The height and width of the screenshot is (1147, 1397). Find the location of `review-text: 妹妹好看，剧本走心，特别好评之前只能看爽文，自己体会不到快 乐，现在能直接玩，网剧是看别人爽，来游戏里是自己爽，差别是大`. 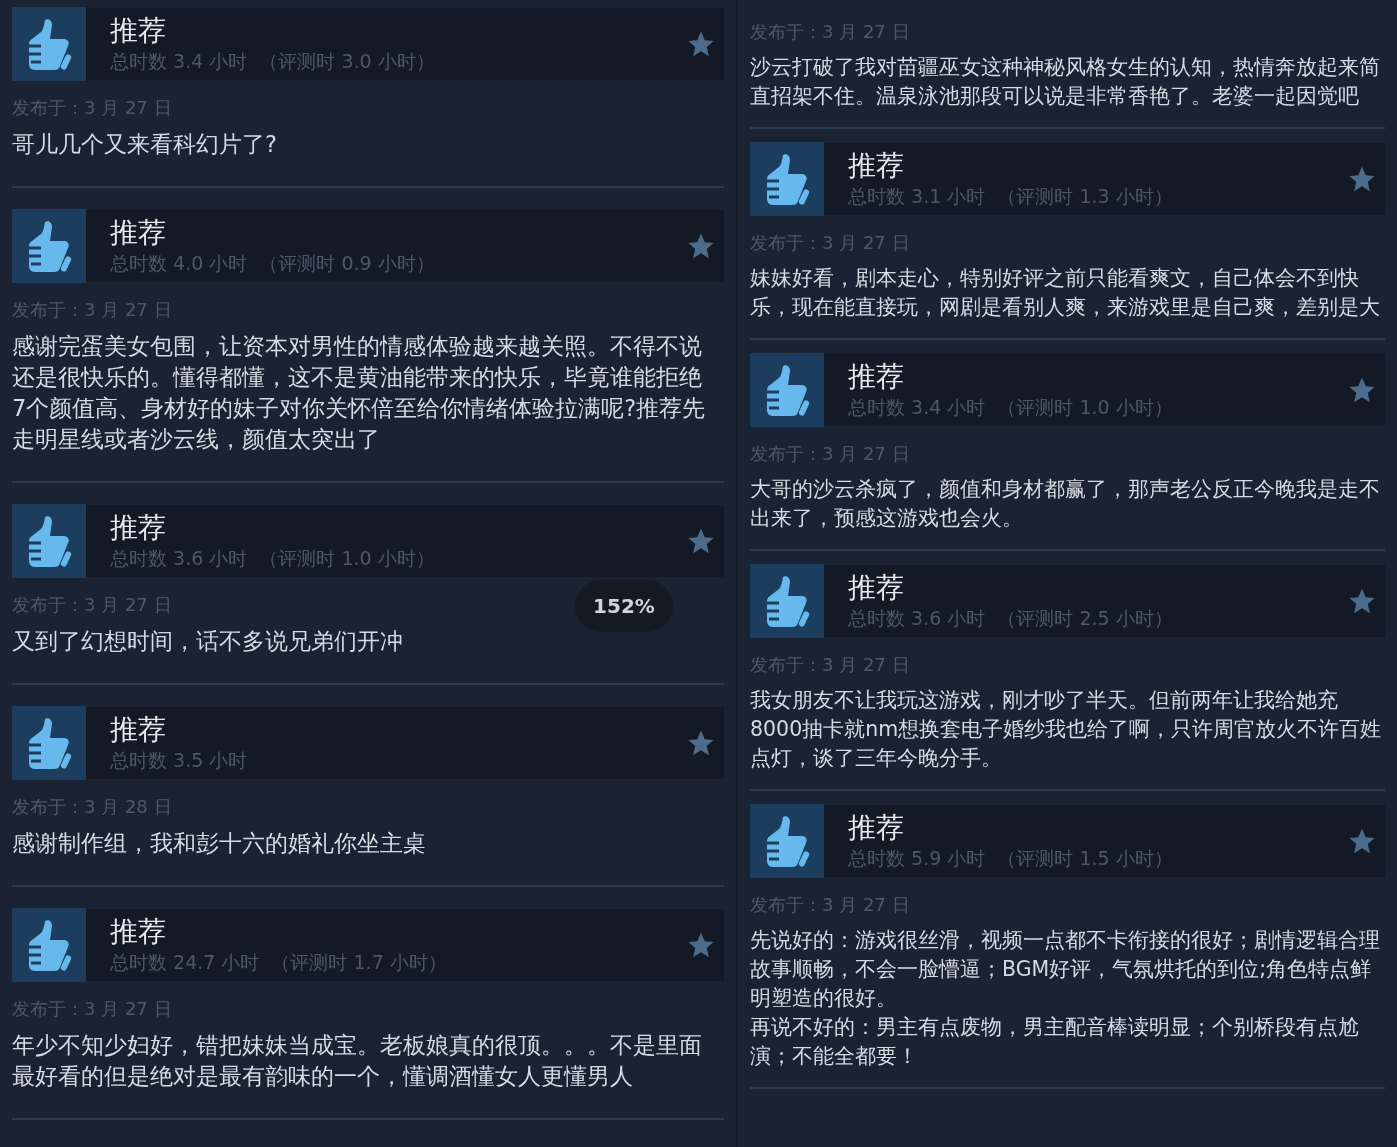

review-text: 妹妹好看，剧本走心，特别好评之前只能看爽文，自己体会不到快 乐，现在能直接玩，网剧是看别人爽，来游戏里是自己爽，差别是大 is located at coordinates (1065, 293).